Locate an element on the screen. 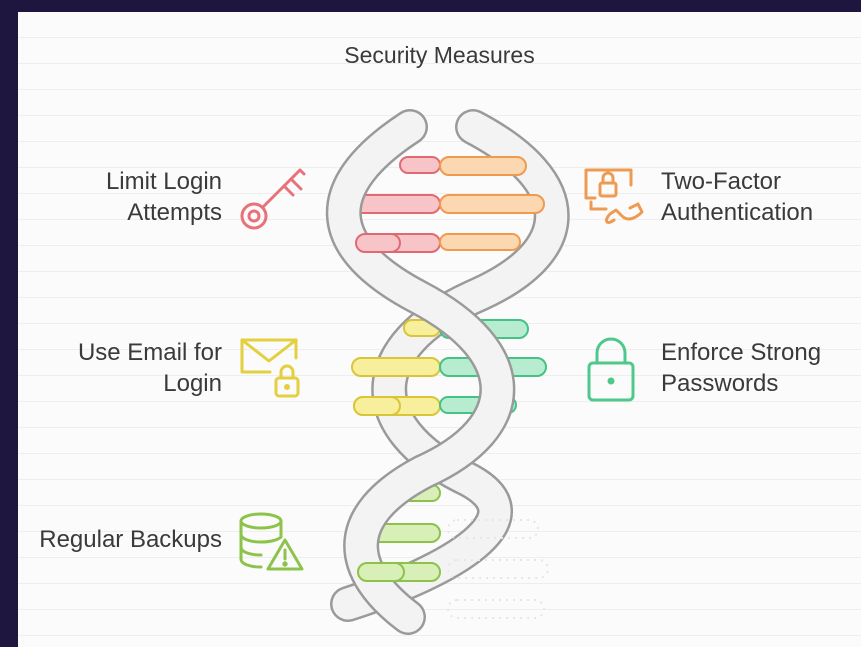  database-warning-icon is located at coordinates (271, 541).